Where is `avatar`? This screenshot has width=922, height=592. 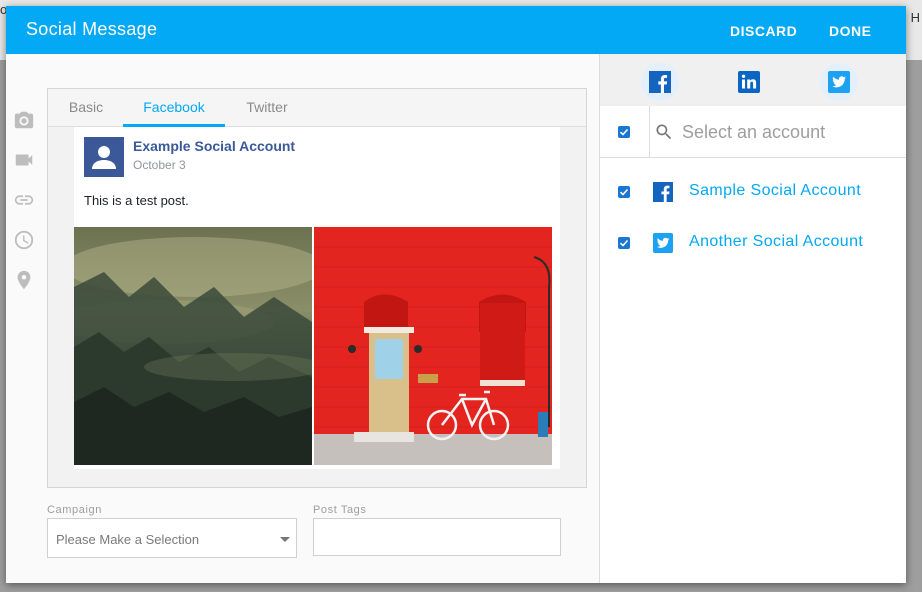
avatar is located at coordinates (104, 157).